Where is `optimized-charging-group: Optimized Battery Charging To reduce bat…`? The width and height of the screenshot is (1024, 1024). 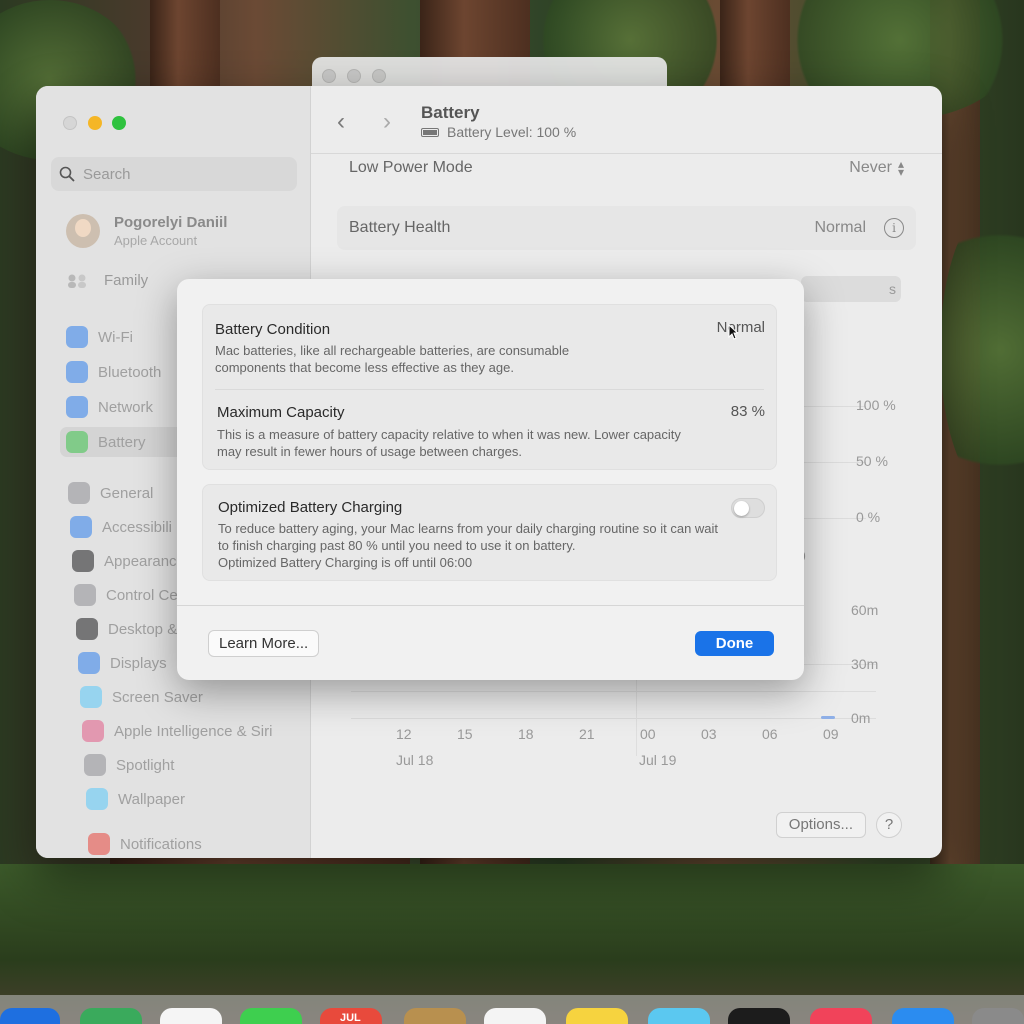 optimized-charging-group: Optimized Battery Charging To reduce bat… is located at coordinates (489, 532).